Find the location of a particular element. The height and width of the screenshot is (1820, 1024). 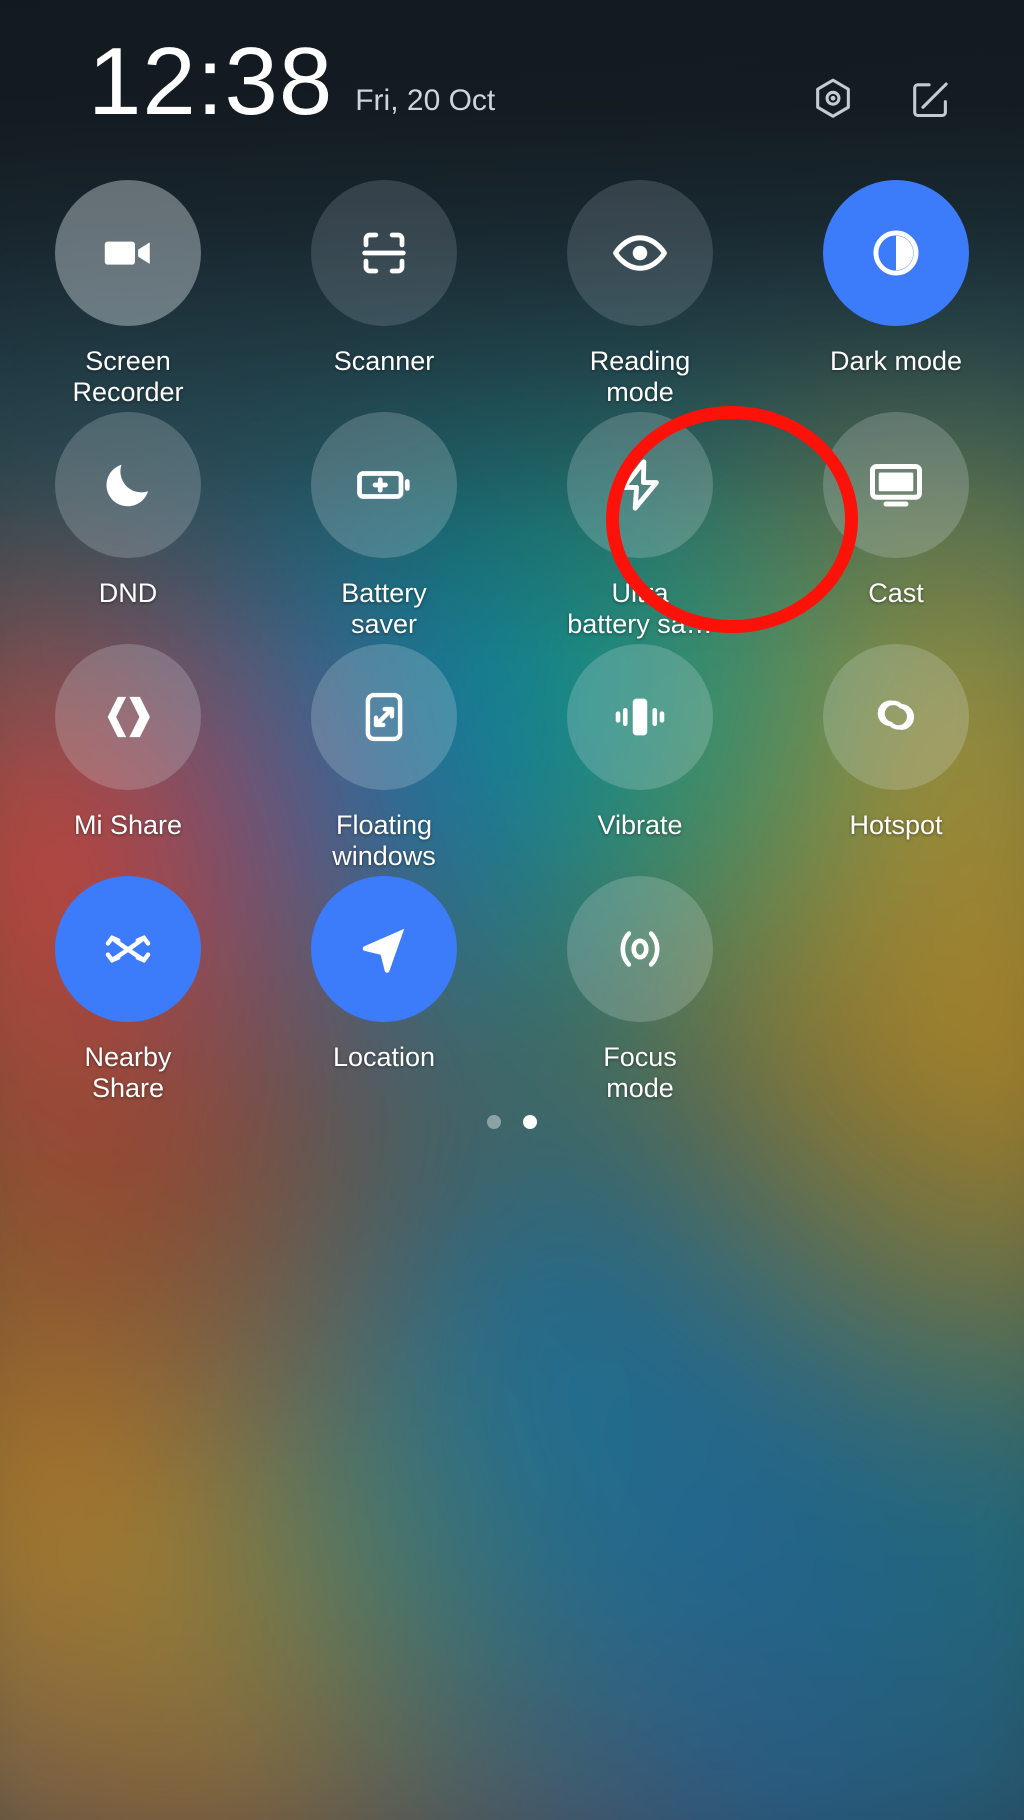

tile-label: Location is located at coordinates (384, 1057).